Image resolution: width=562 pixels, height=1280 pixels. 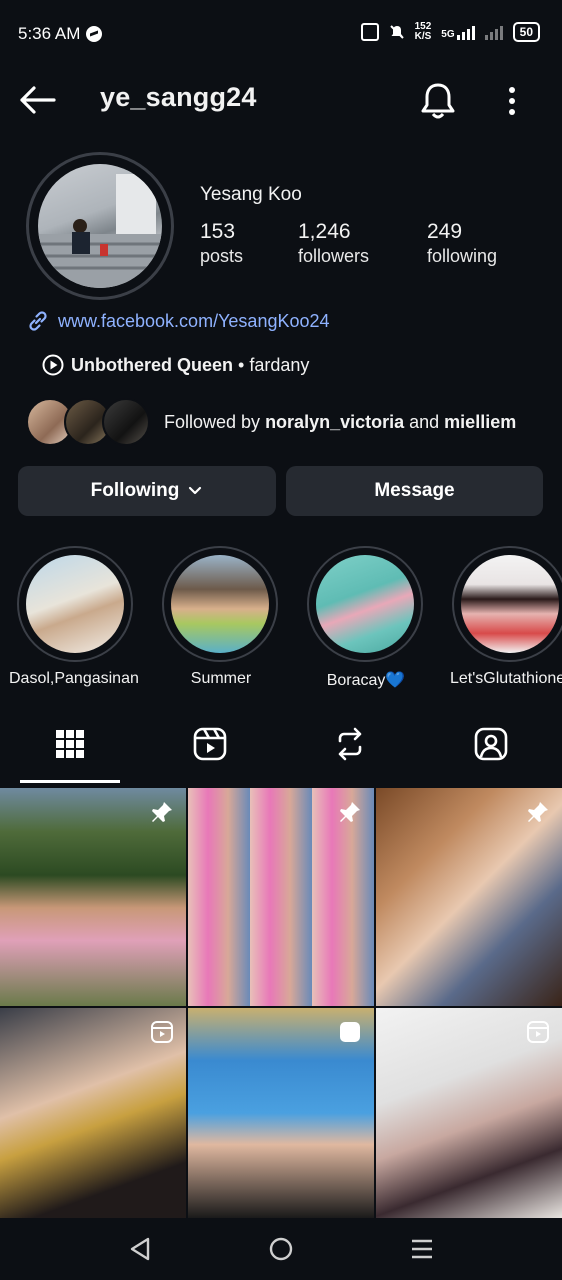 What do you see at coordinates (221, 678) in the screenshot?
I see `highlight-label: Summer` at bounding box center [221, 678].